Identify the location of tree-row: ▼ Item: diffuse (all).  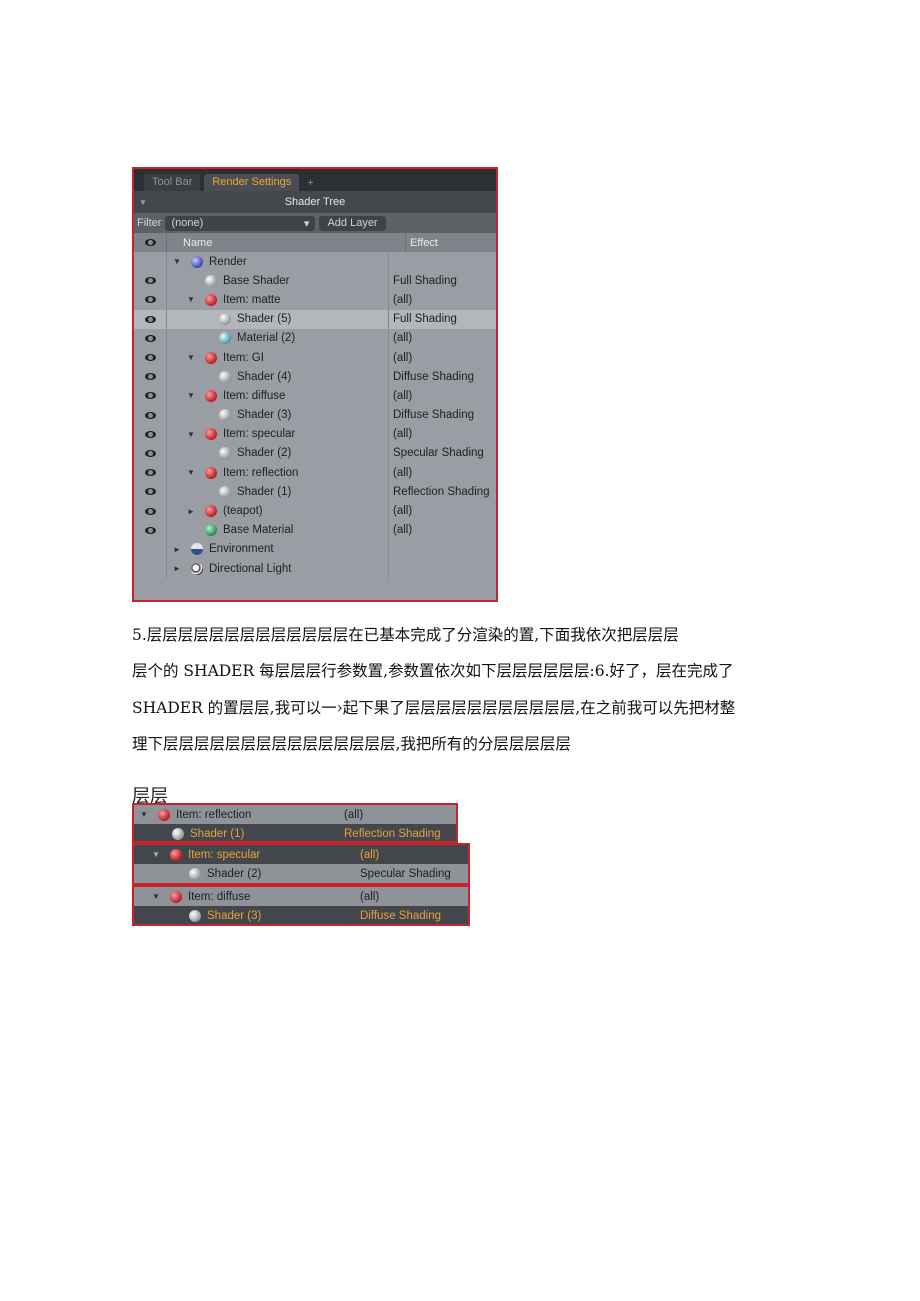
(315, 396).